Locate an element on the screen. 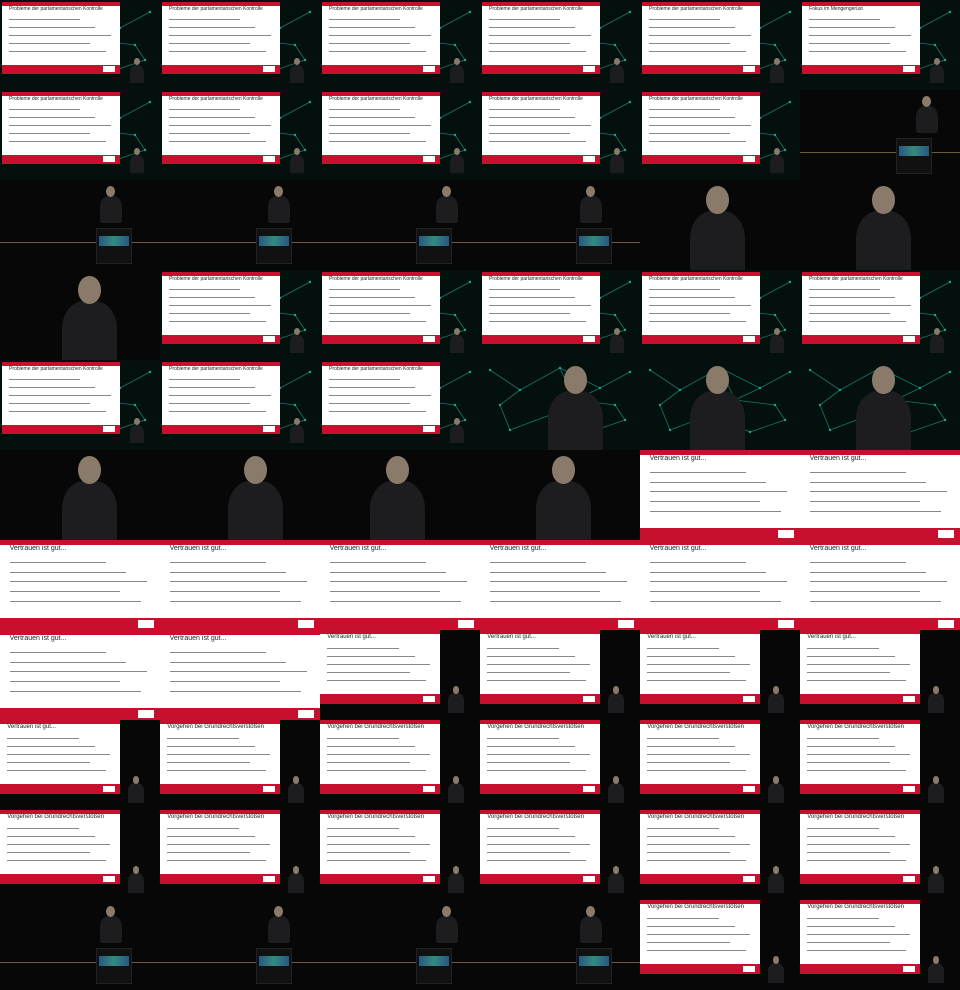  presentation-slide: Vorgehen bei Grundrechtsverstößen is located at coordinates (860, 757).